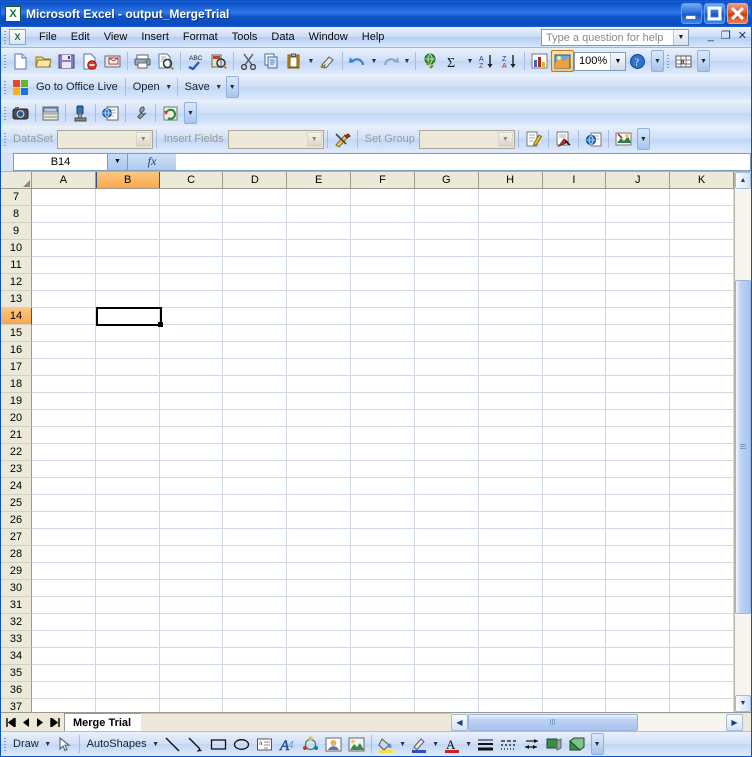  Describe the element at coordinates (16, 384) in the screenshot. I see `row-header: 18` at that location.